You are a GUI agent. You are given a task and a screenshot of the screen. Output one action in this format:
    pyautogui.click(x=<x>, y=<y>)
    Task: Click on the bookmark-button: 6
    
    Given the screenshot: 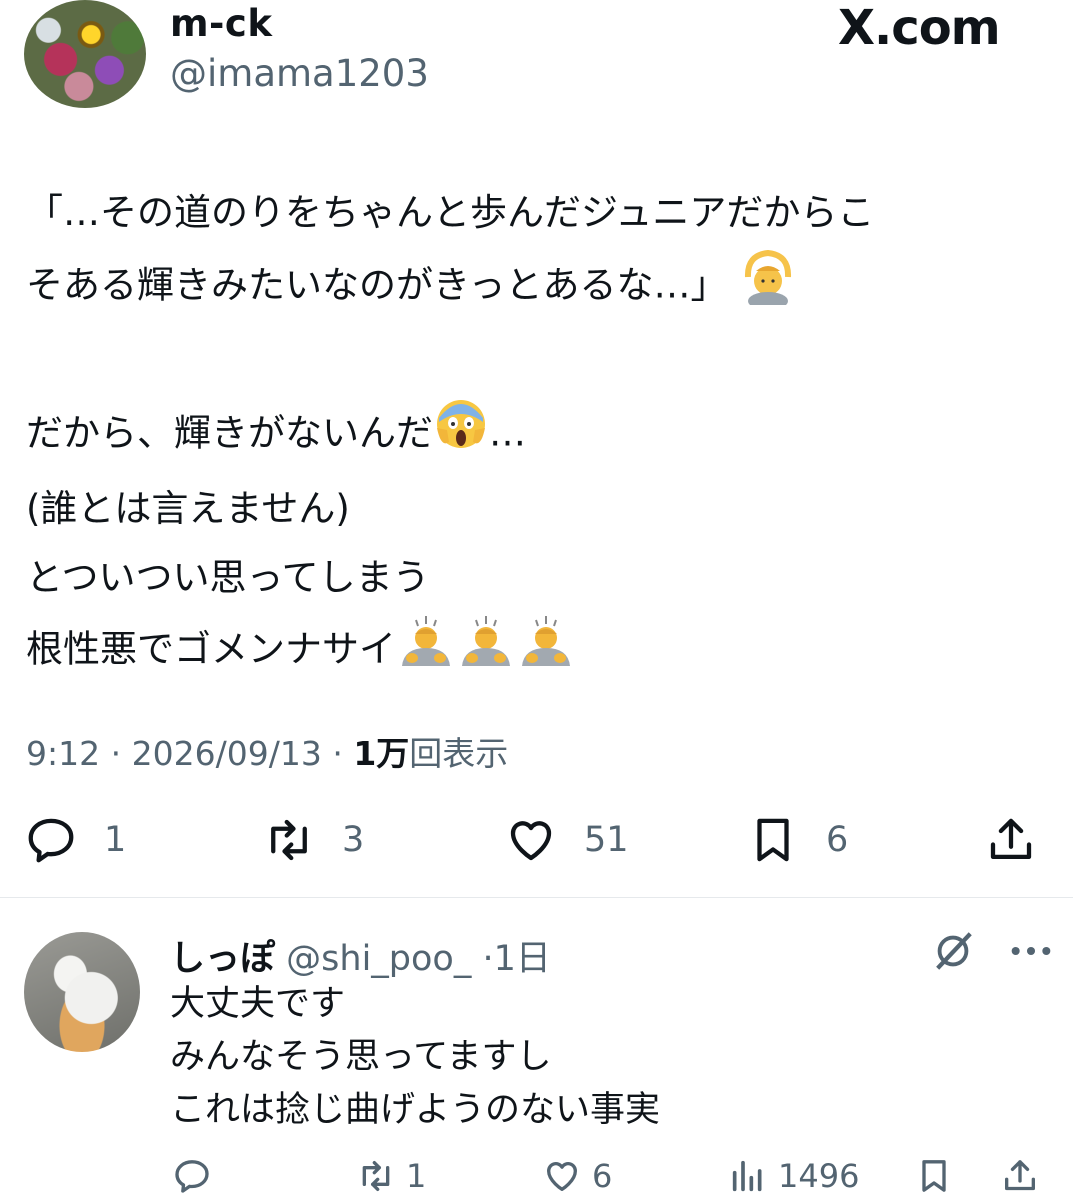 What is the action you would take?
    pyautogui.click(x=797, y=840)
    